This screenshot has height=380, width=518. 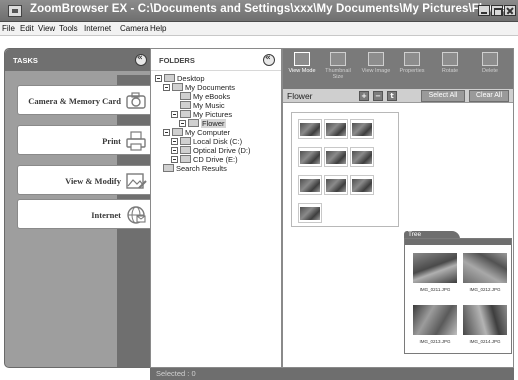 What do you see at coordinates (376, 59) in the screenshot?
I see `view-image-icon` at bounding box center [376, 59].